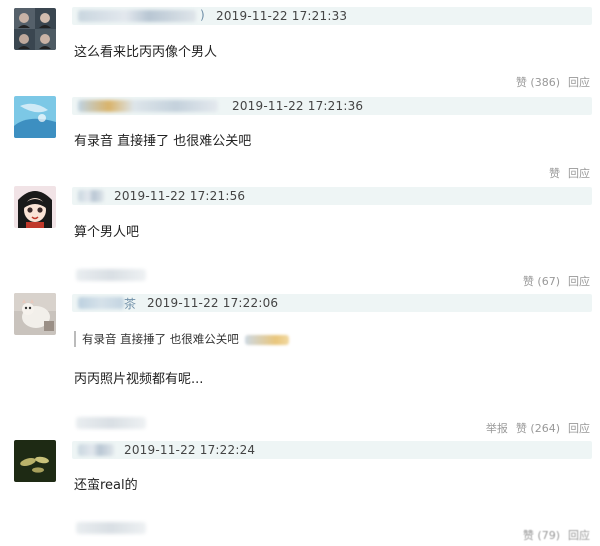 This screenshot has height=546, width=600. I want to click on quoted-reply: 有录音 直接捶了 也很难公关吧, so click(181, 339).